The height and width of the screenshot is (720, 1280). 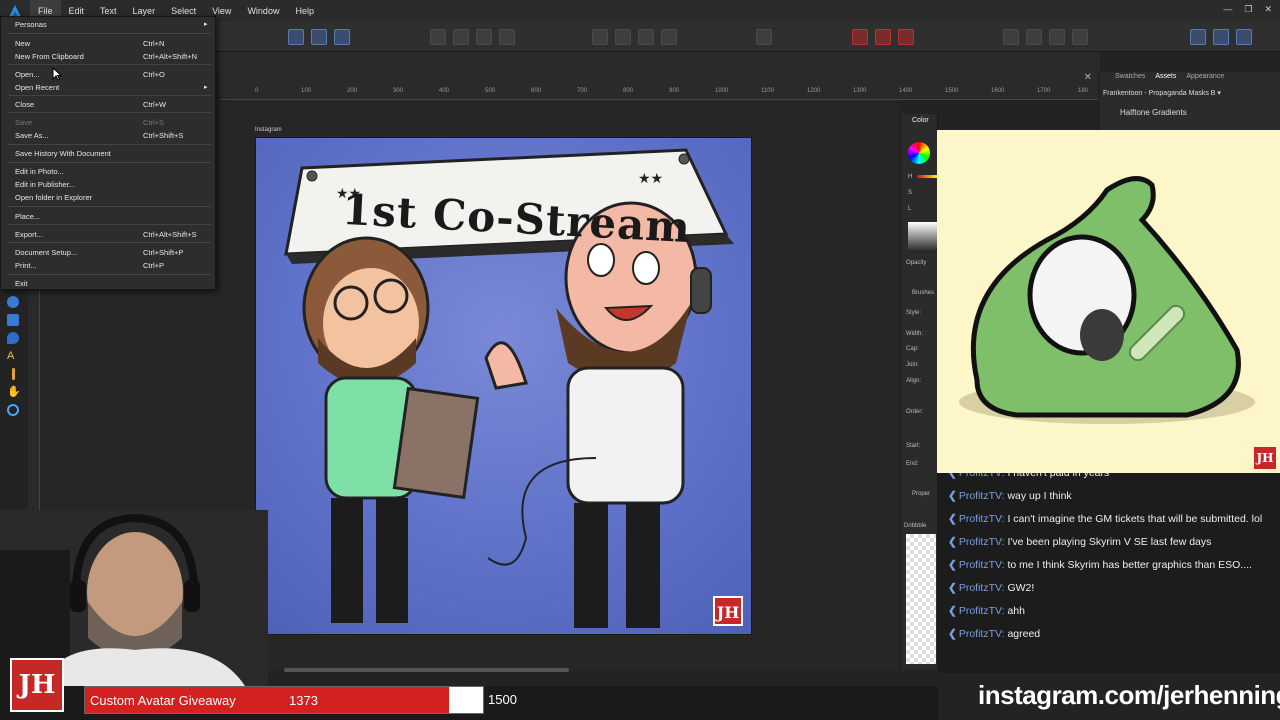 I want to click on menu-item-close: Close, so click(x=24, y=104).